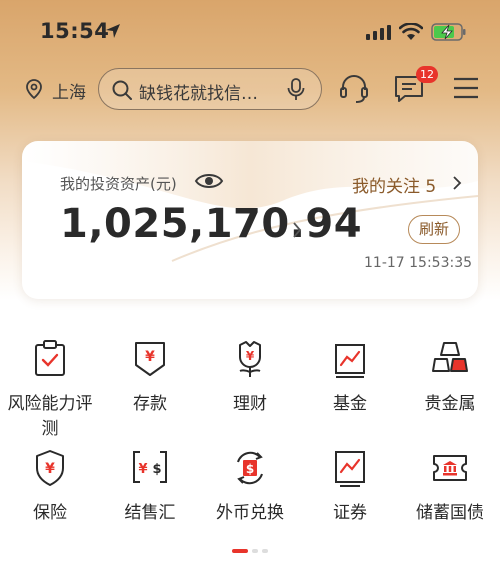 This screenshot has height=566, width=500. Describe the element at coordinates (250, 389) in the screenshot. I see `grid-item-wealth: ¥ 理财` at that location.